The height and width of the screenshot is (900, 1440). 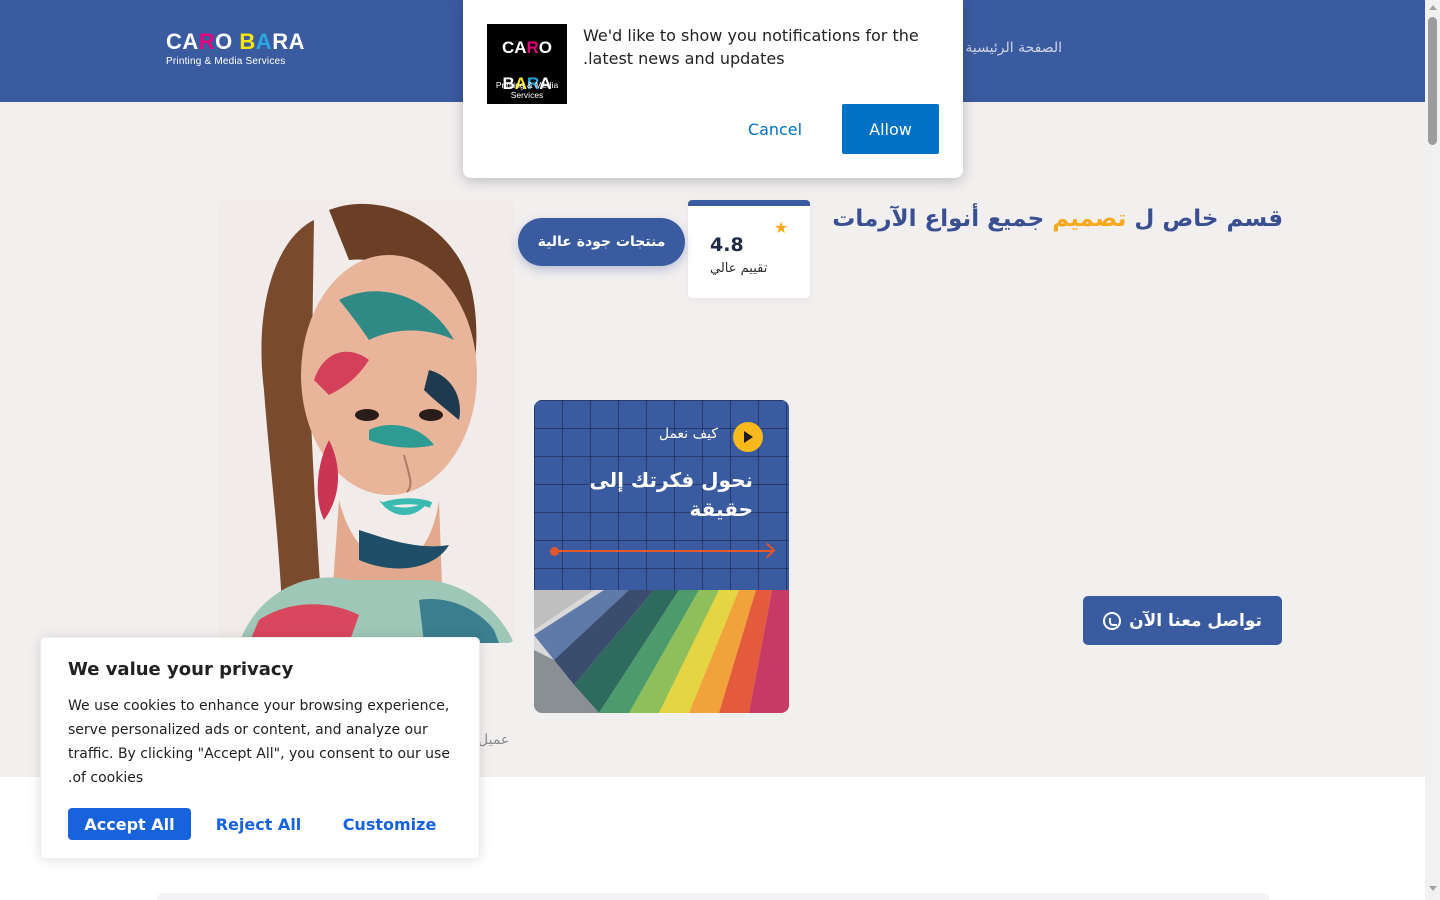 What do you see at coordinates (129, 824) in the screenshot?
I see `accept-all-button: Accept All` at bounding box center [129, 824].